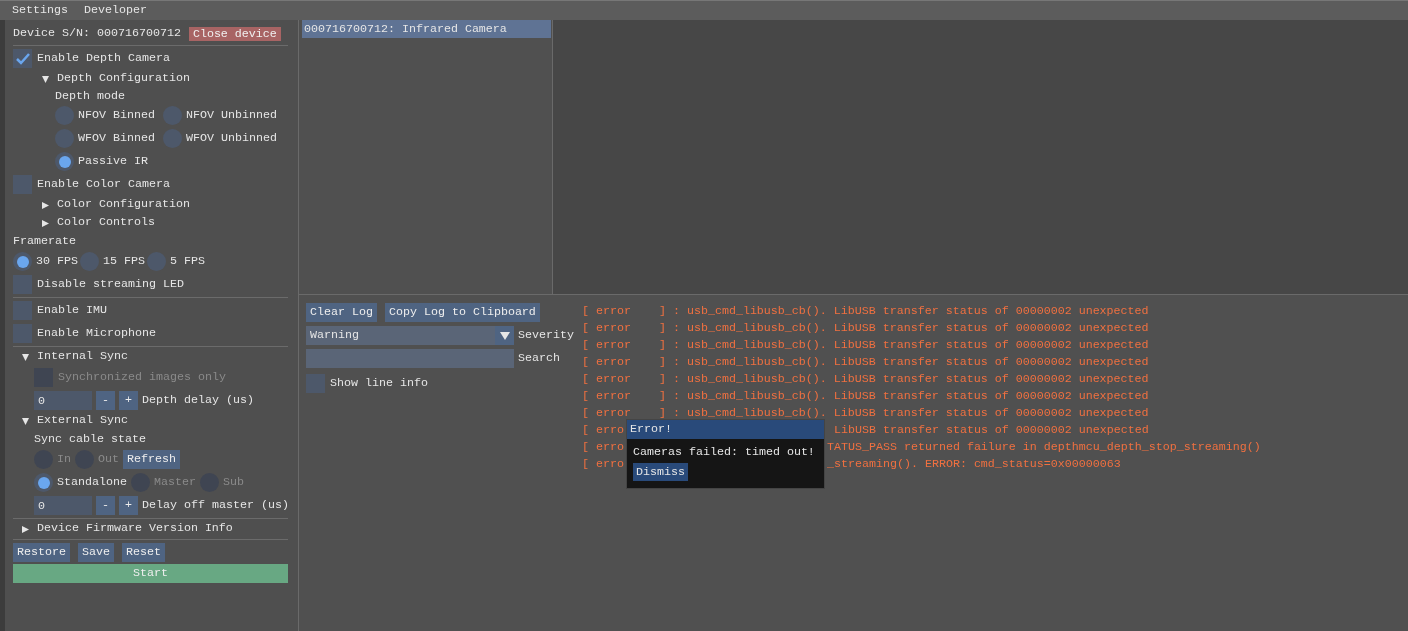 This screenshot has height=631, width=1408. Describe the element at coordinates (1044, 447) in the screenshot. I see `log-line: TATUS_PASS returned failure in depthmcu_depth_stop_streaming()` at that location.